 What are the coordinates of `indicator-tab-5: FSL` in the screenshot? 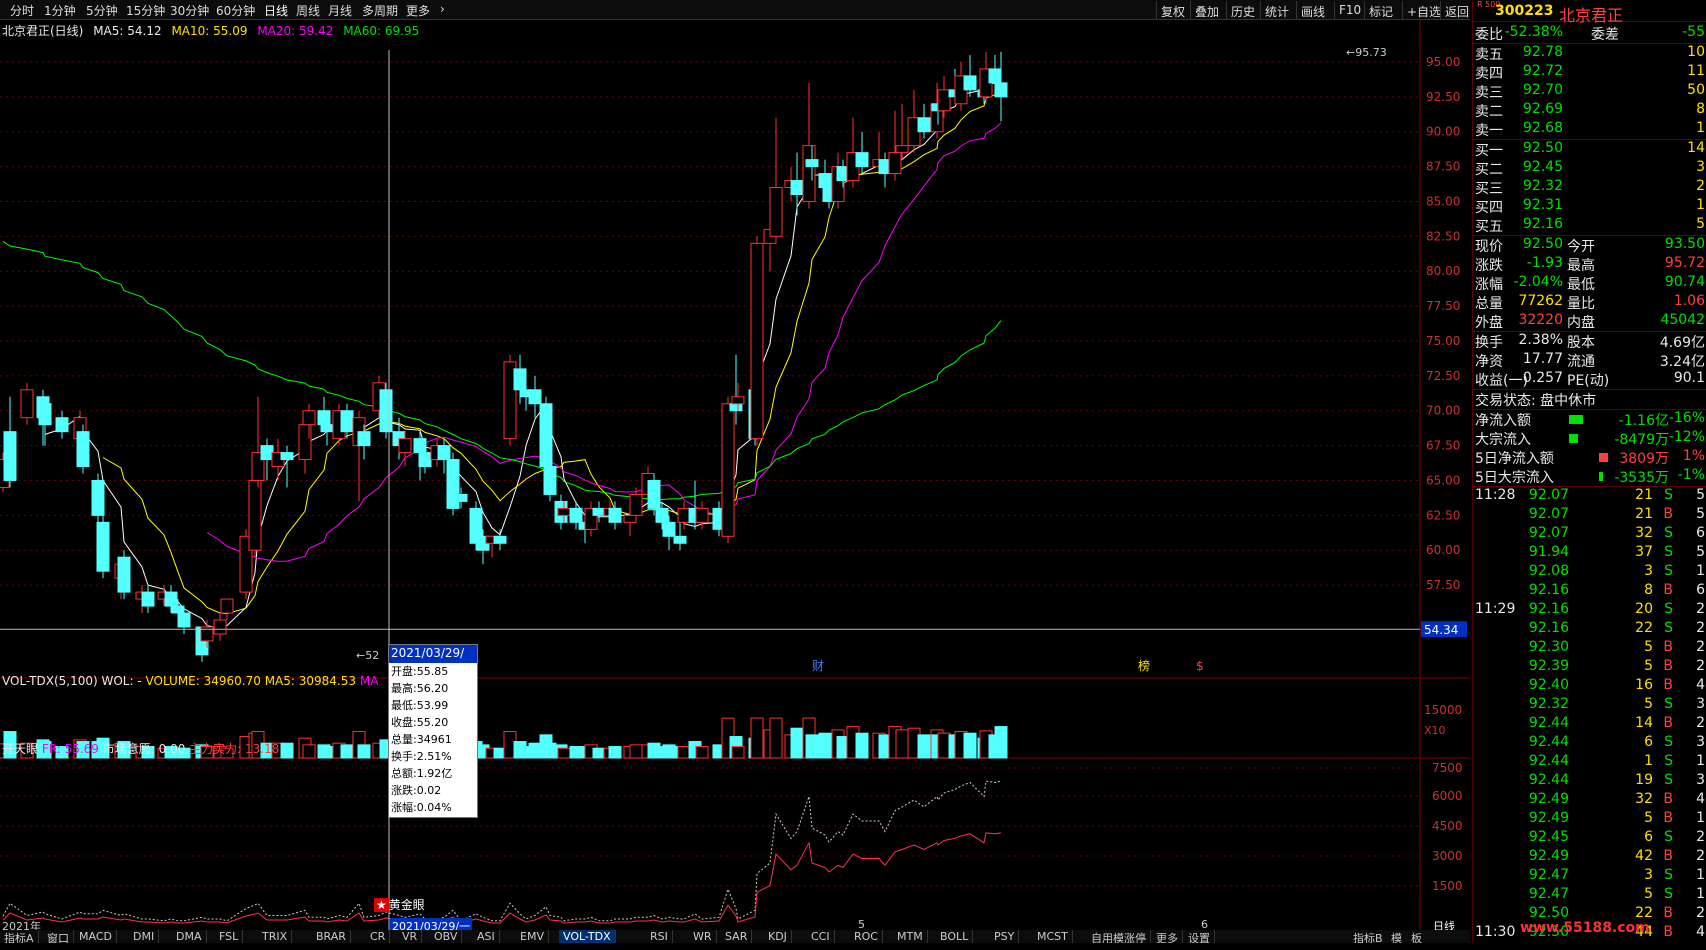 It's located at (229, 936).